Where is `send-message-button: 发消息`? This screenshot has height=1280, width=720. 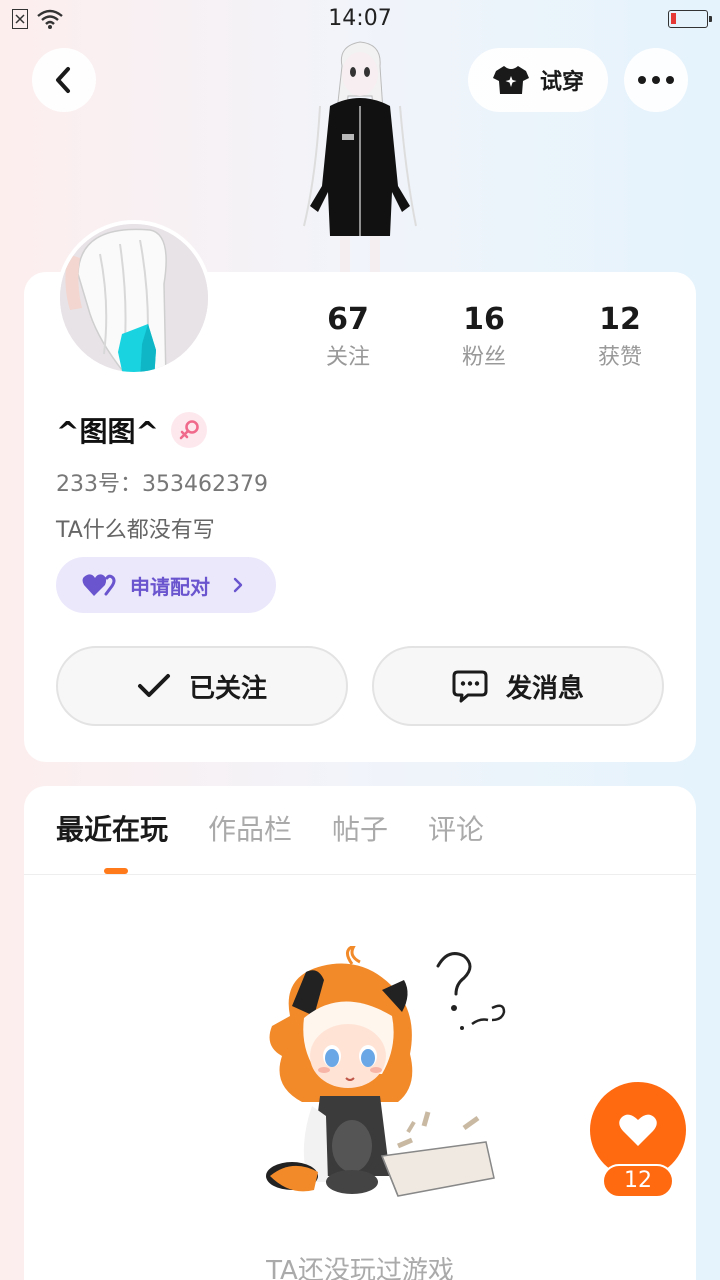
send-message-button: 发消息 is located at coordinates (518, 686).